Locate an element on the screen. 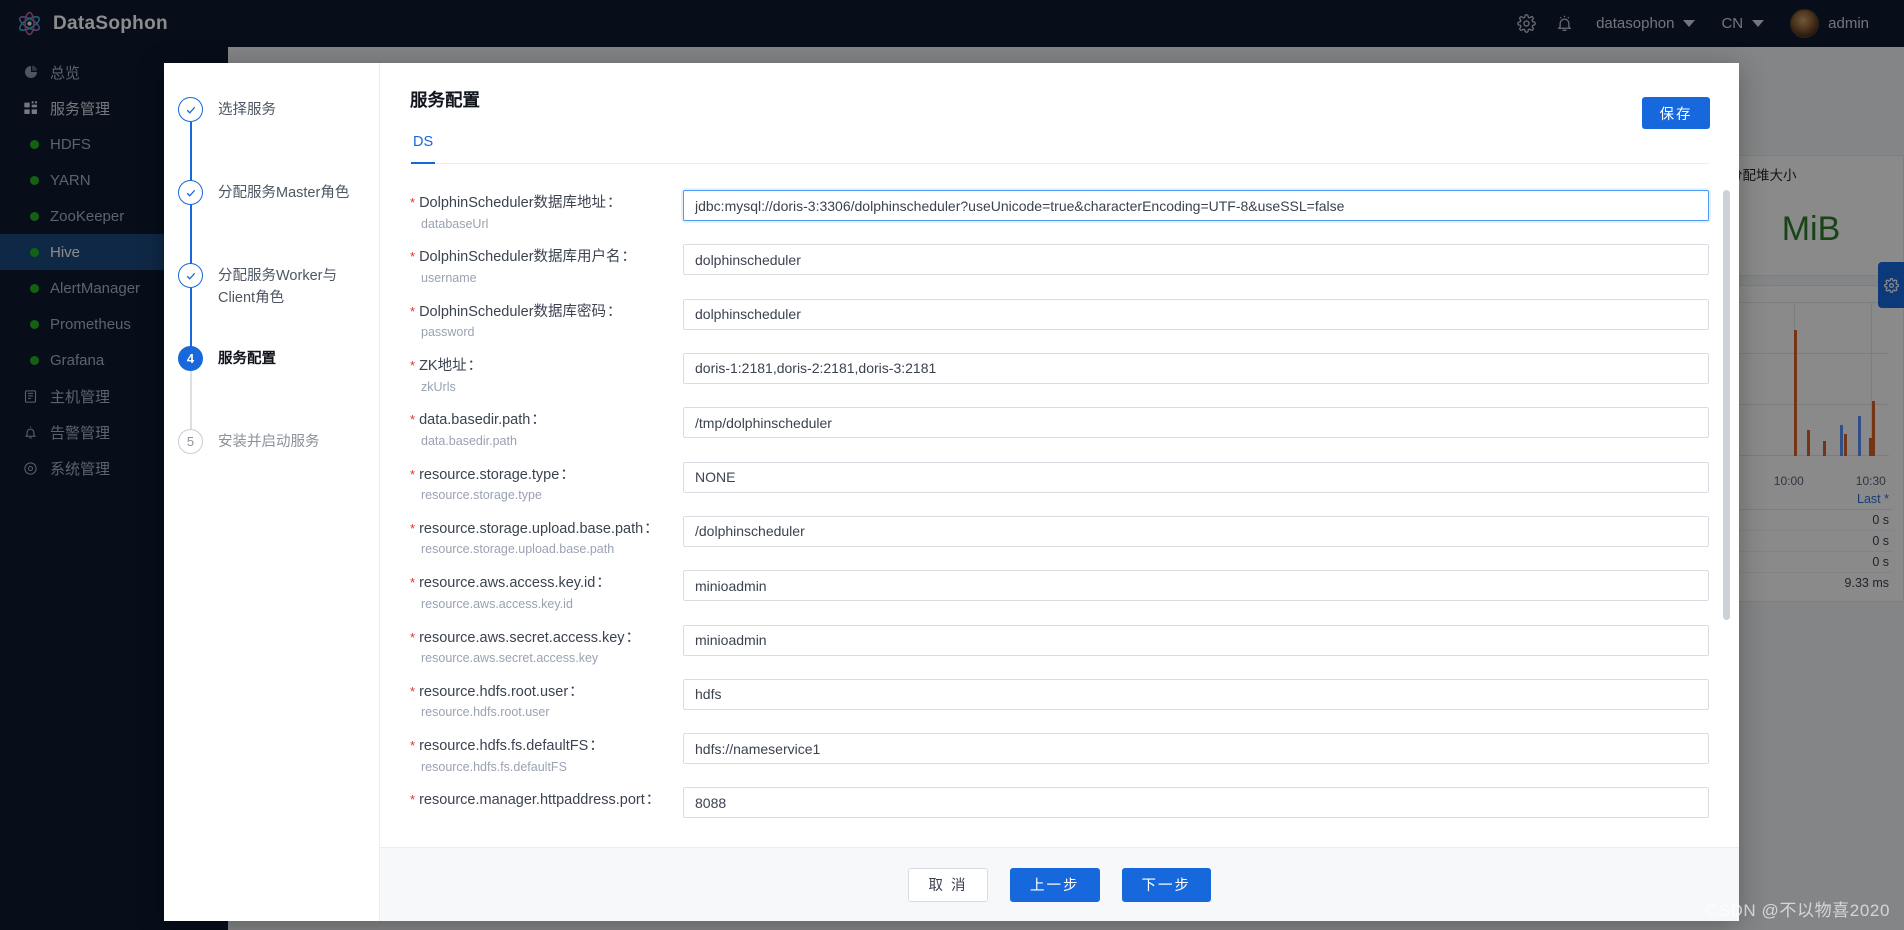 This screenshot has height=930, width=1904. form-row-resource-manager-httpaddress-port: * resource.manager.httpaddress.port： is located at coordinates (1059, 803).